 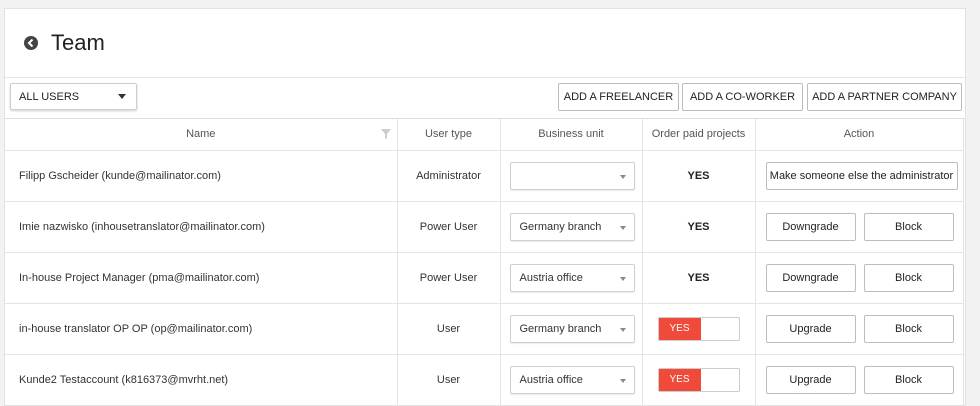 What do you see at coordinates (201, 379) in the screenshot?
I see `user-name: Kunde2 Testaccount (k816373@mvrht.net)` at bounding box center [201, 379].